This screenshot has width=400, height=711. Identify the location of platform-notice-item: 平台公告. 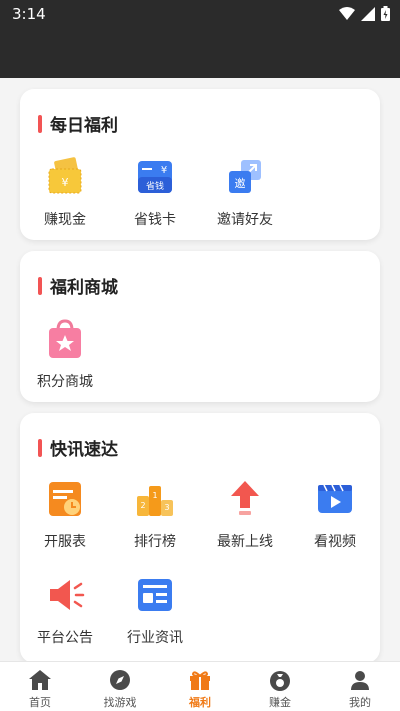
(65, 610).